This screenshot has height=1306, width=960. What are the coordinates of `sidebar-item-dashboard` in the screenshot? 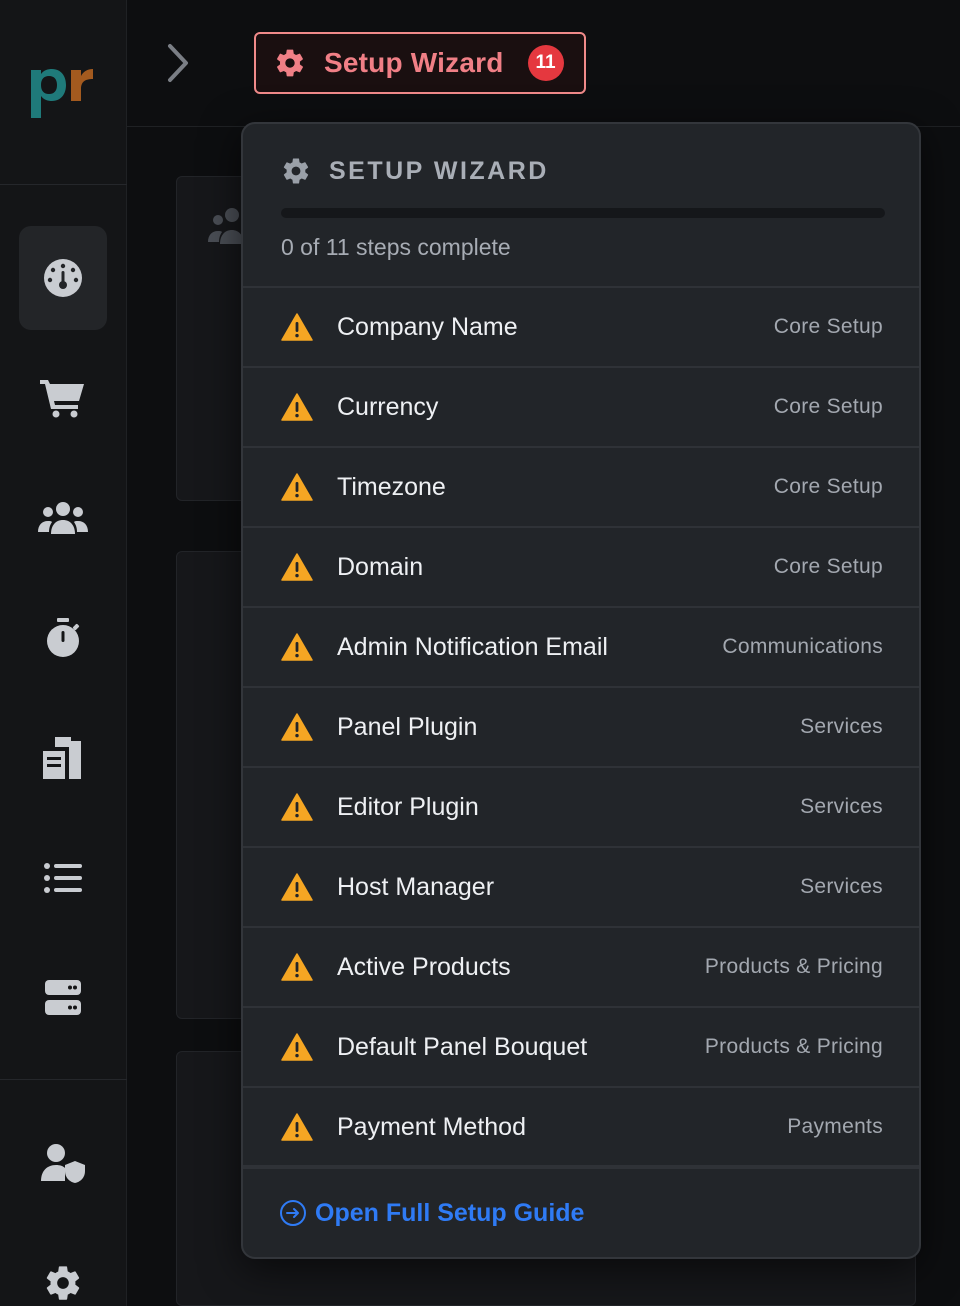 It's located at (63, 278).